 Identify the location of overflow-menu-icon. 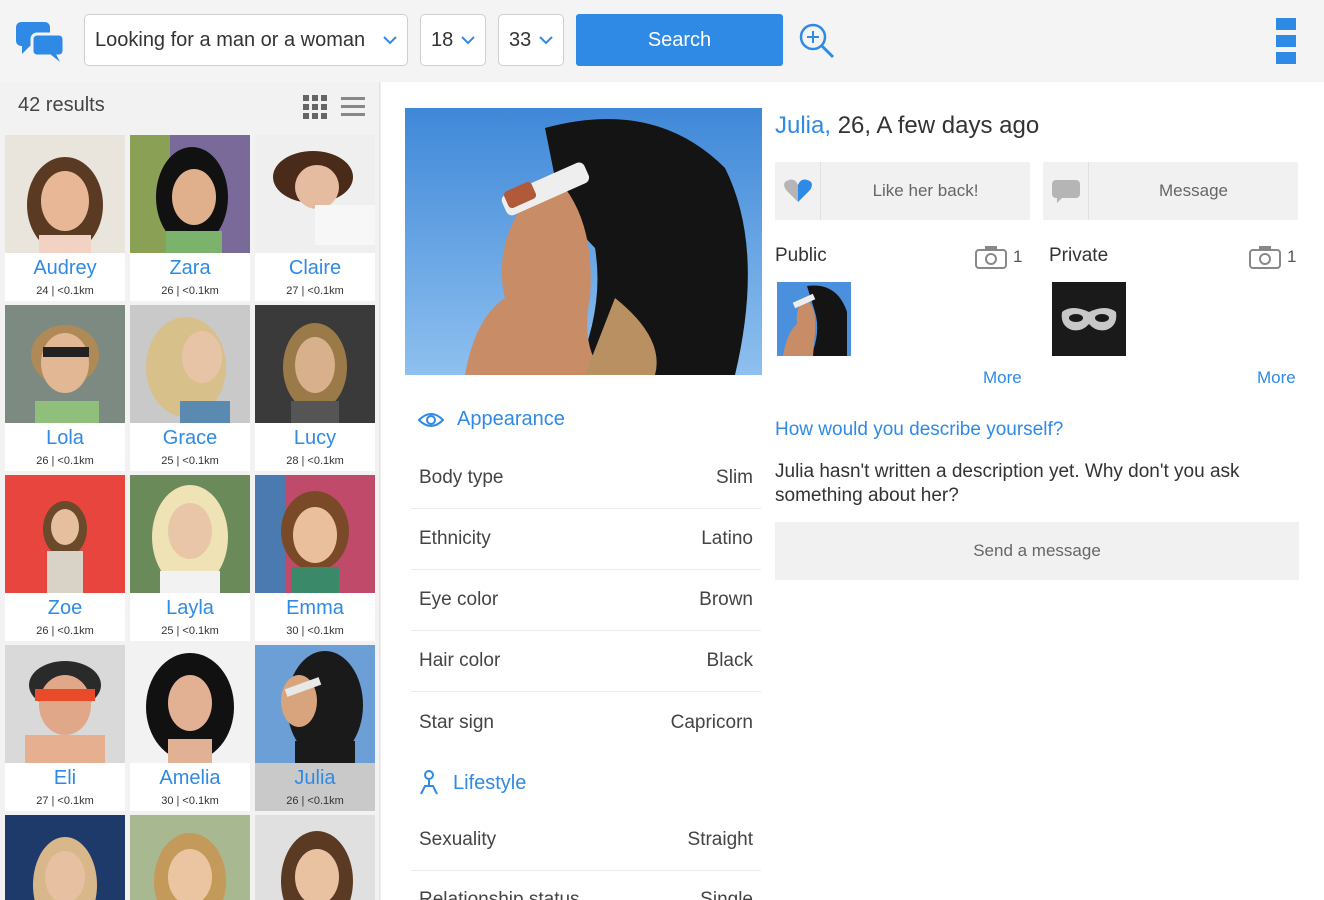
(1286, 41).